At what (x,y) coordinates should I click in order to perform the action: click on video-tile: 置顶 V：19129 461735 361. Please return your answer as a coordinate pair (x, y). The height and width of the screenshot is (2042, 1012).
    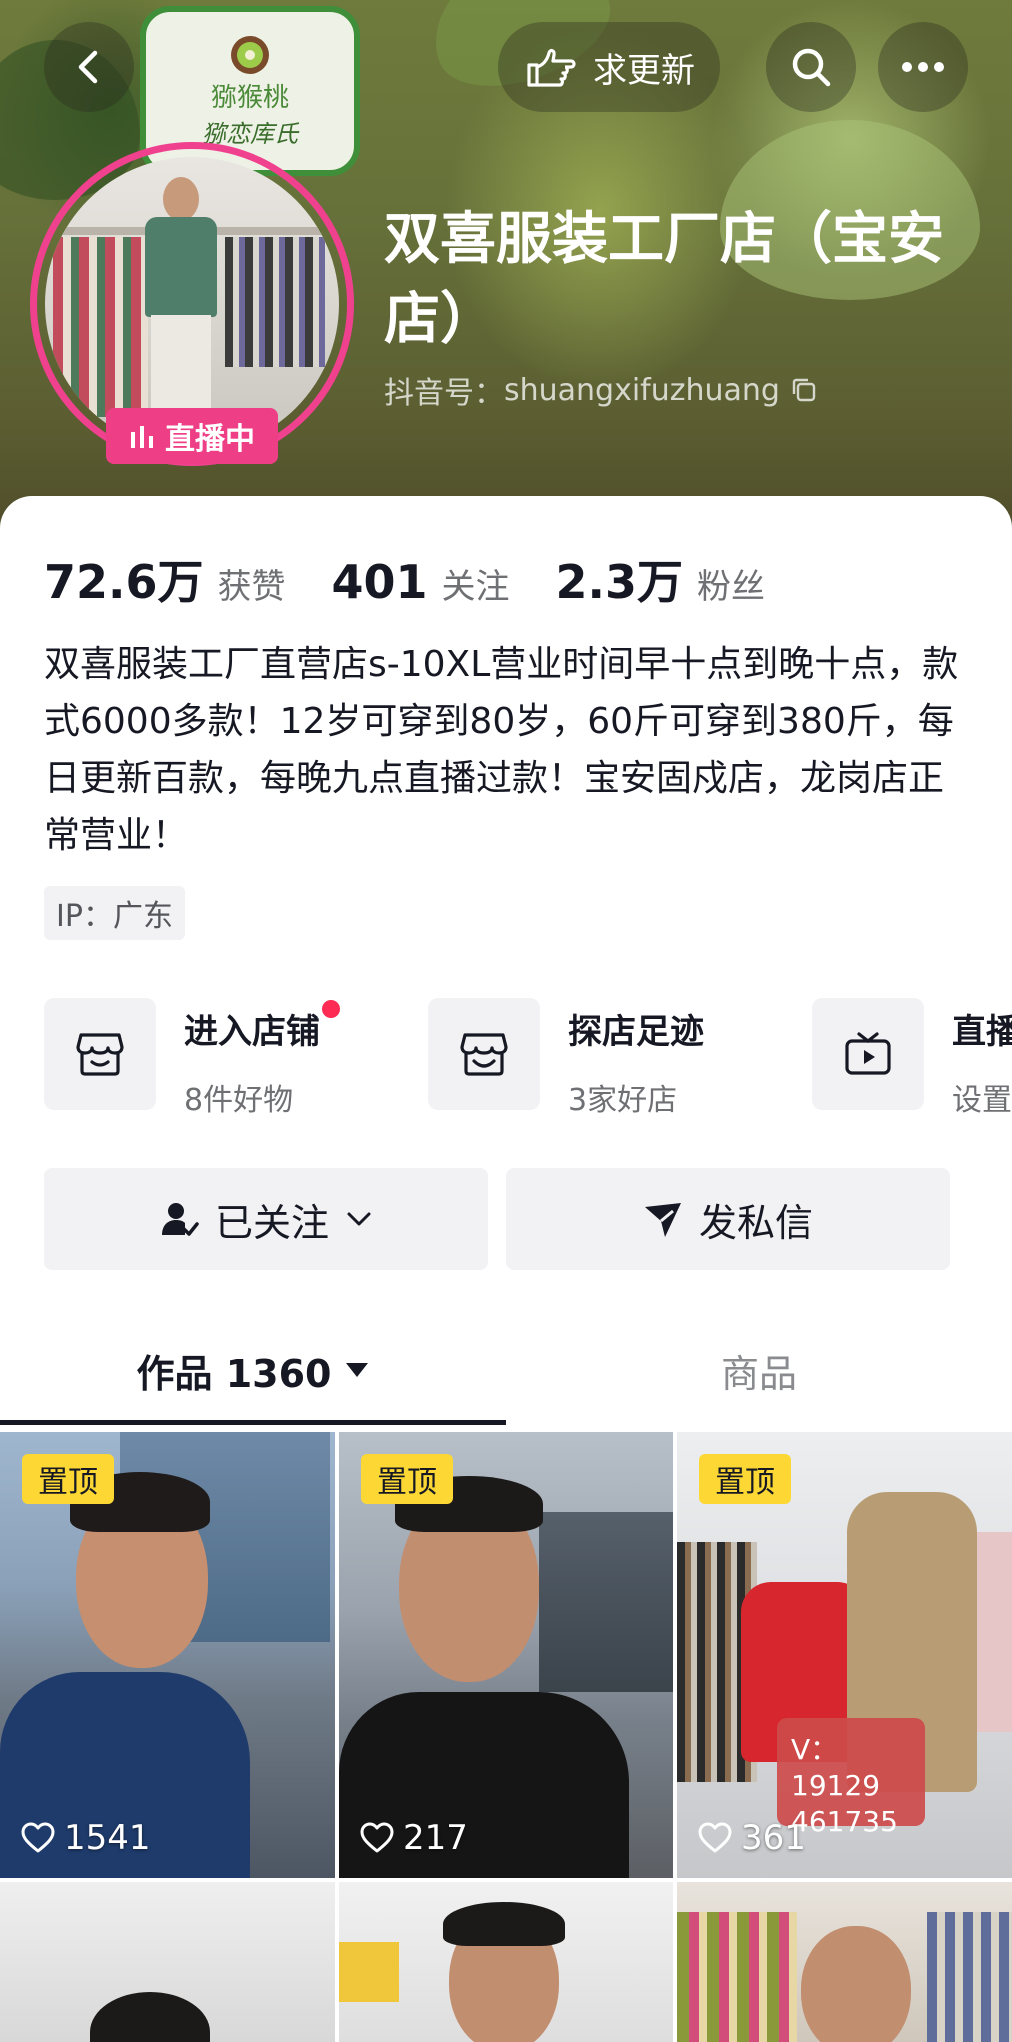
    Looking at the image, I should click on (844, 1655).